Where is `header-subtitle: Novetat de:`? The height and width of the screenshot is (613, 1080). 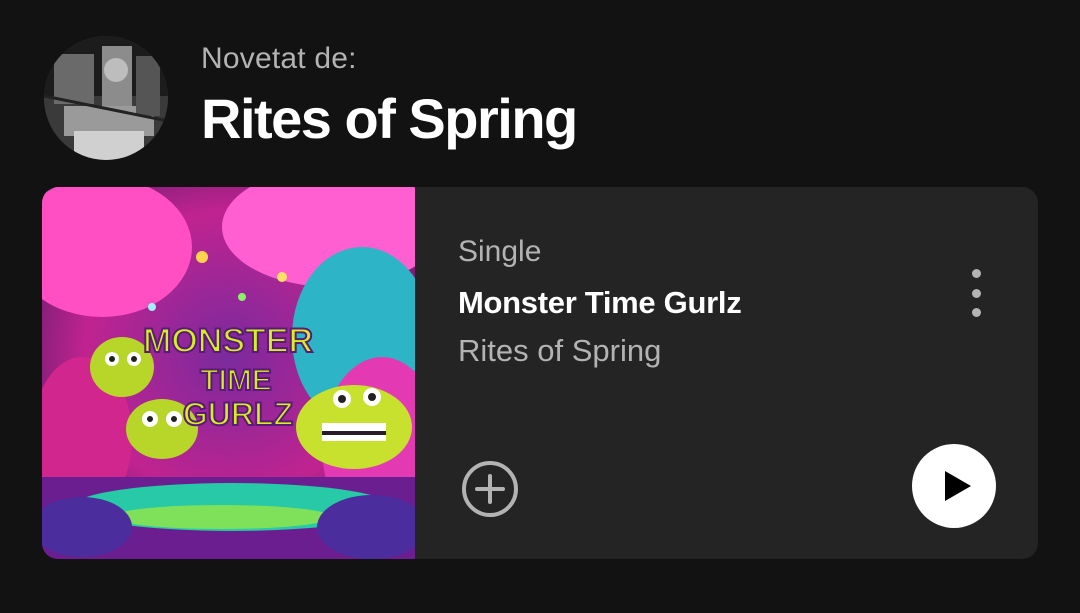 header-subtitle: Novetat de: is located at coordinates (279, 58).